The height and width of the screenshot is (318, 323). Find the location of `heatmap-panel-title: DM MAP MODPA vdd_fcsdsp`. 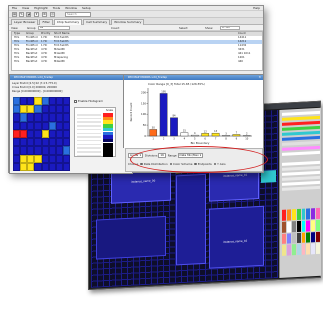

heatmap-panel-title: DM MAP MODPA vdd_fcsdsp is located at coordinates (71, 77).